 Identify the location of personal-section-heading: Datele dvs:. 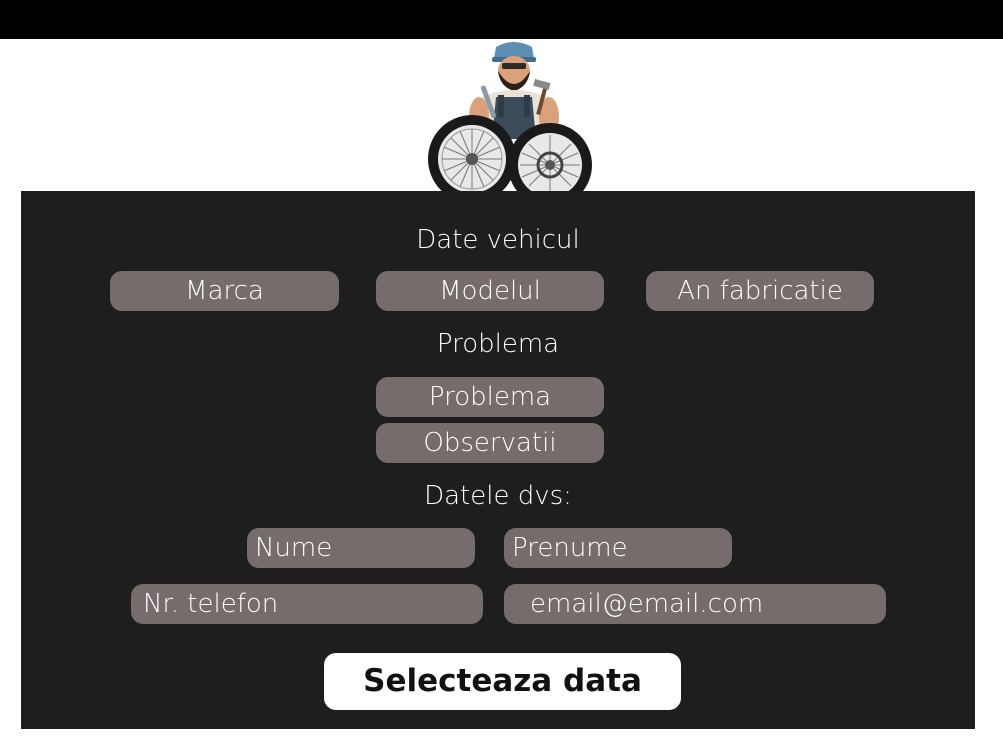
(498, 496).